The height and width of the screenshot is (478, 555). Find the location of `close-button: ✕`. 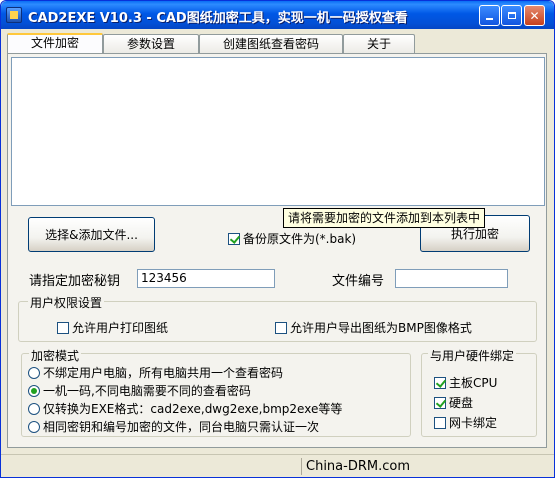

close-button: ✕ is located at coordinates (534, 15).